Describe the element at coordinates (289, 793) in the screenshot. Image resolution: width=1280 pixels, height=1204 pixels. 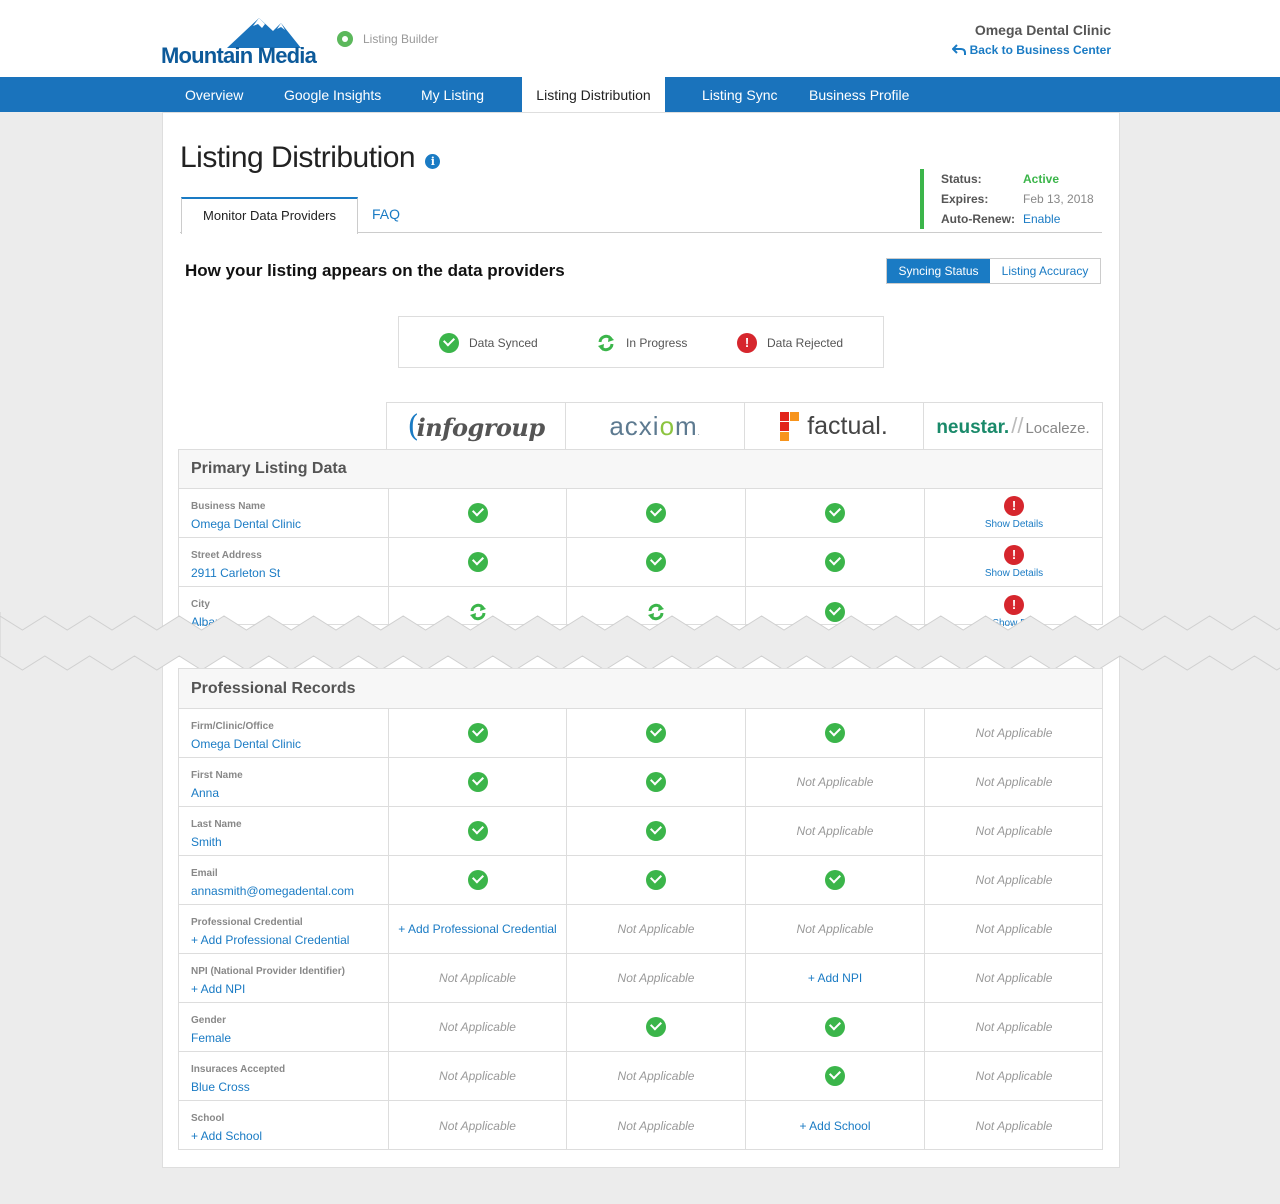
I see `field-value-link: Anna` at that location.